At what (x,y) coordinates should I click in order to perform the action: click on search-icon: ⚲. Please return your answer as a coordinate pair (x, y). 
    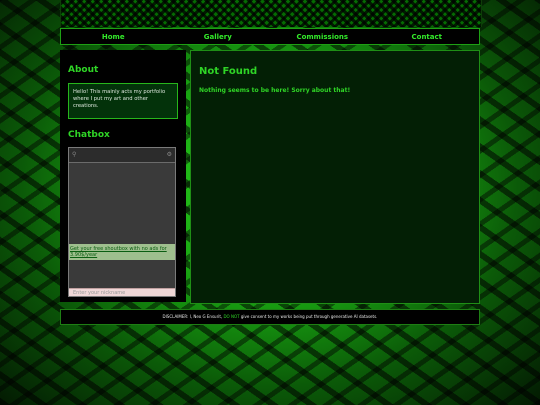
    Looking at the image, I should click on (74, 154).